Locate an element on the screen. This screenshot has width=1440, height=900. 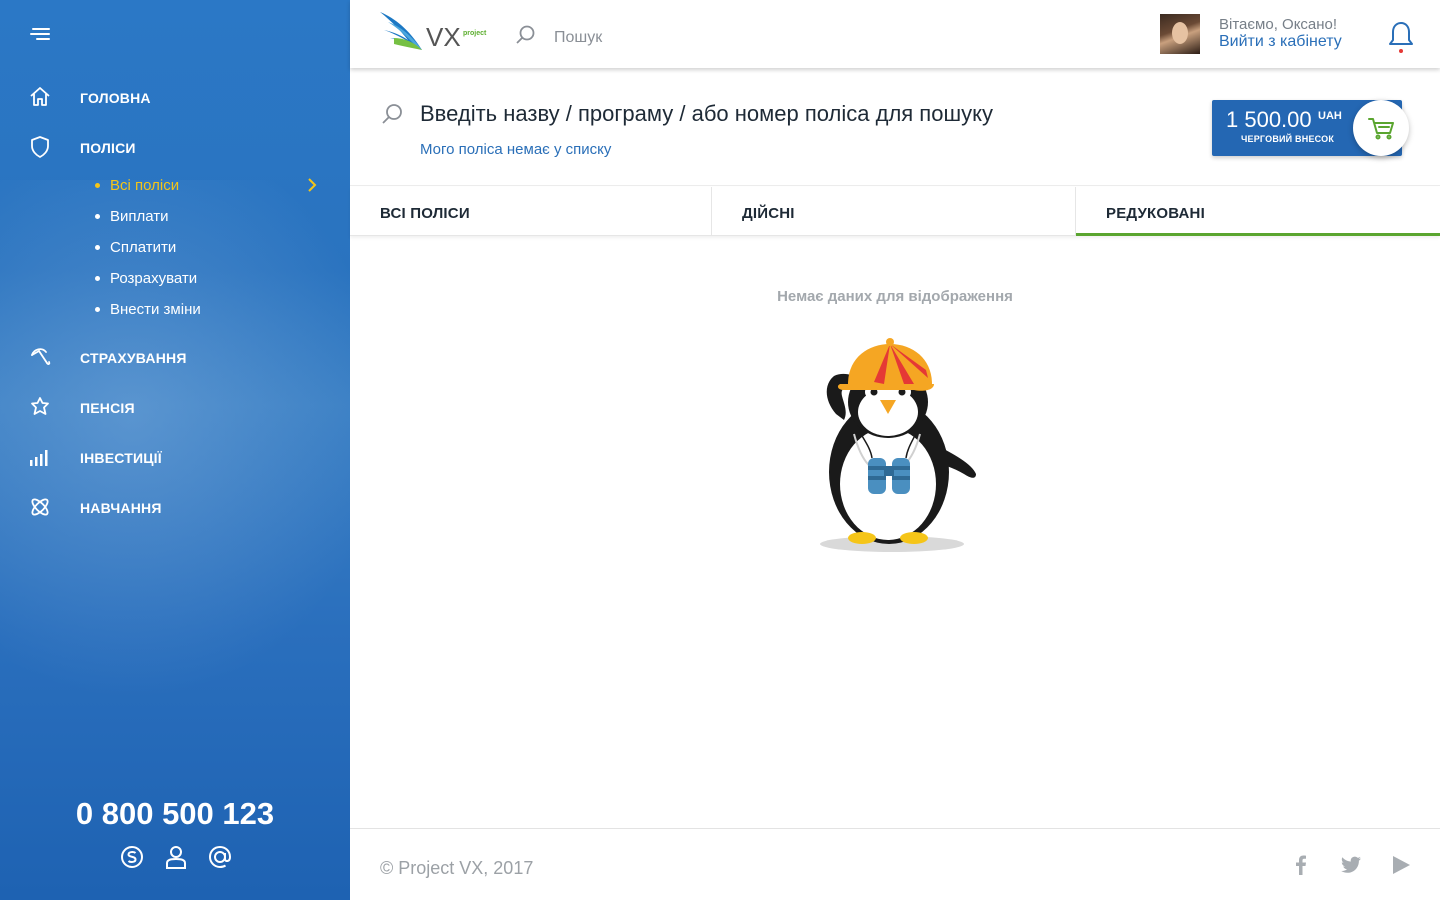
policy-not-listed-link: Мого поліса немає у списку is located at coordinates (515, 149).